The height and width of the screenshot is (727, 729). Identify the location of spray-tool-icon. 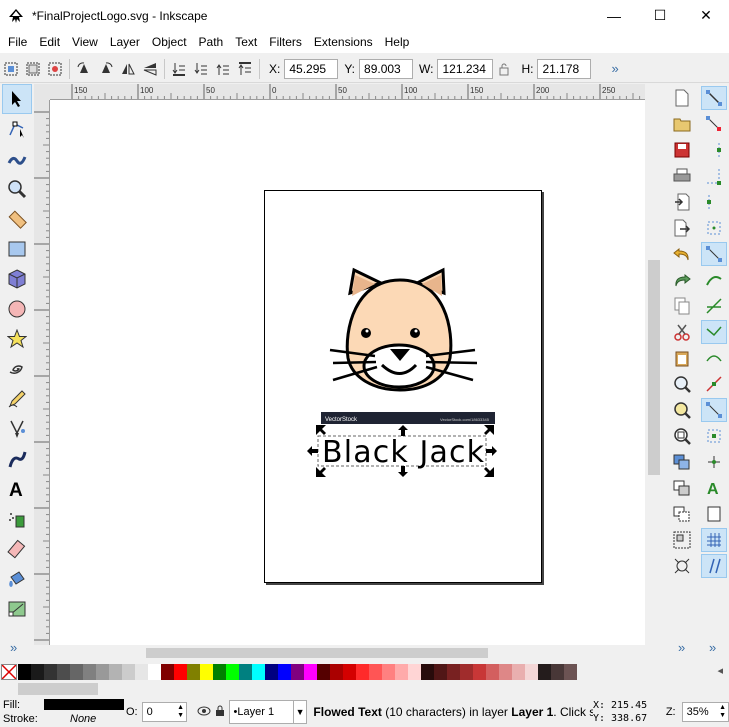
(17, 519).